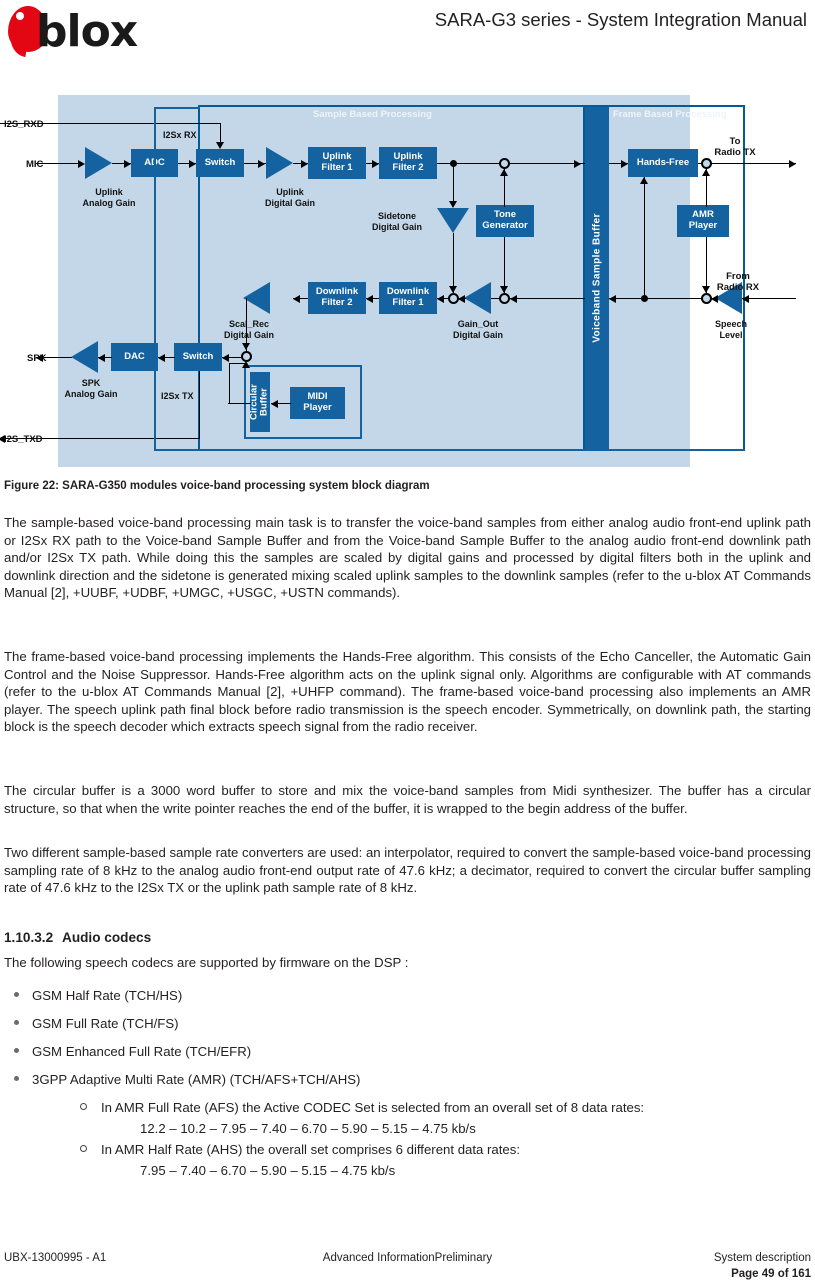 Image resolution: width=815 pixels, height=1285 pixels. I want to click on downlink-switch-block: Switch, so click(198, 357).